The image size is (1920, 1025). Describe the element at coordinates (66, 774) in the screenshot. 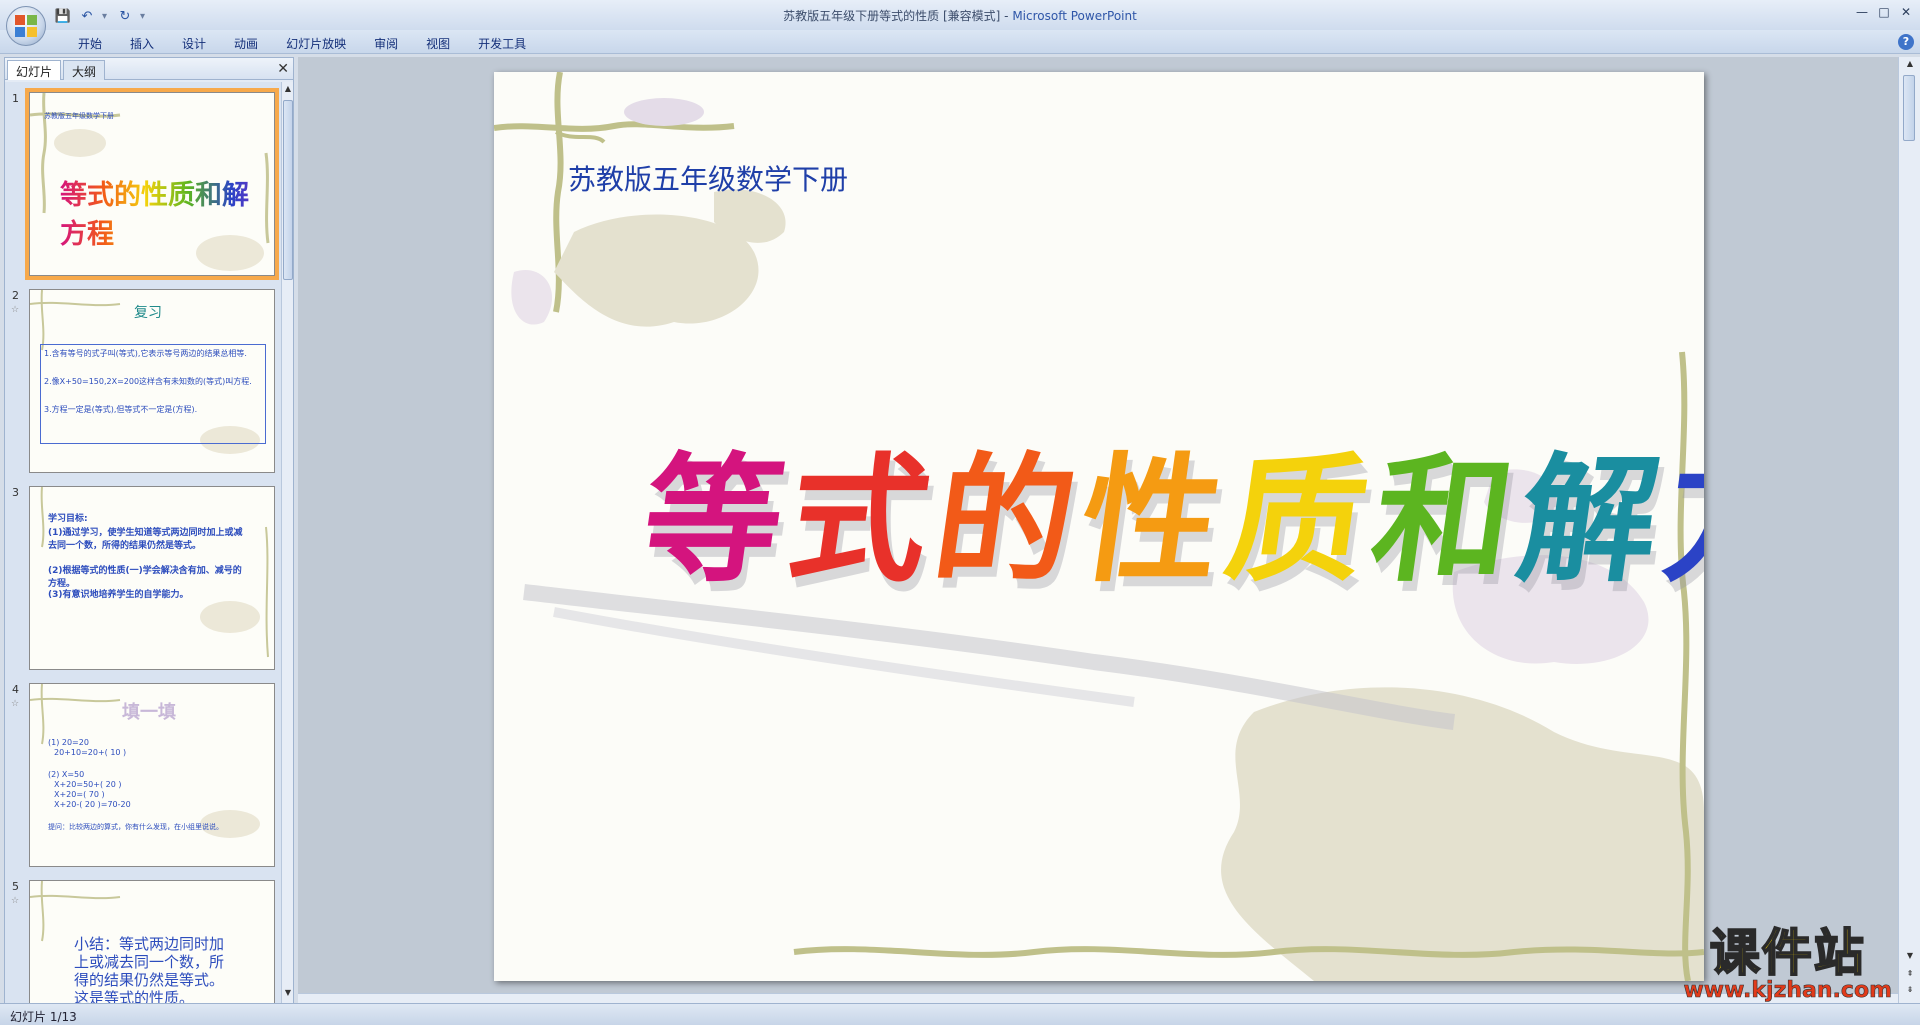

I see `thumb-line: (2) X=50` at that location.